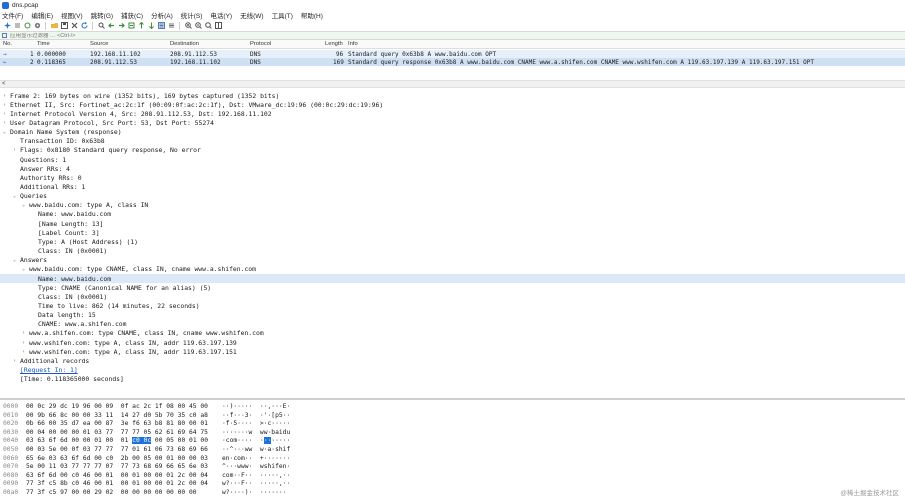  Describe the element at coordinates (37, 26) in the screenshot. I see `capture-options-icon` at that location.